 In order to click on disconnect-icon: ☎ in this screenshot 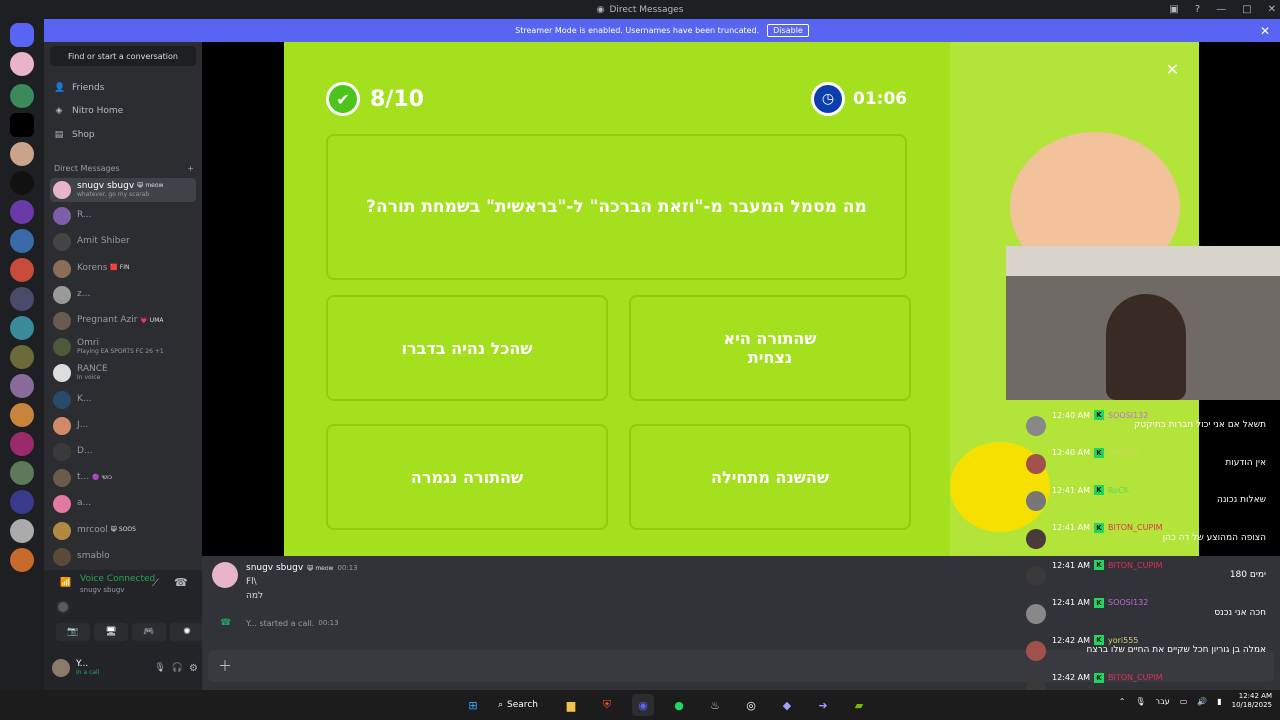, I will do `click(181, 582)`.